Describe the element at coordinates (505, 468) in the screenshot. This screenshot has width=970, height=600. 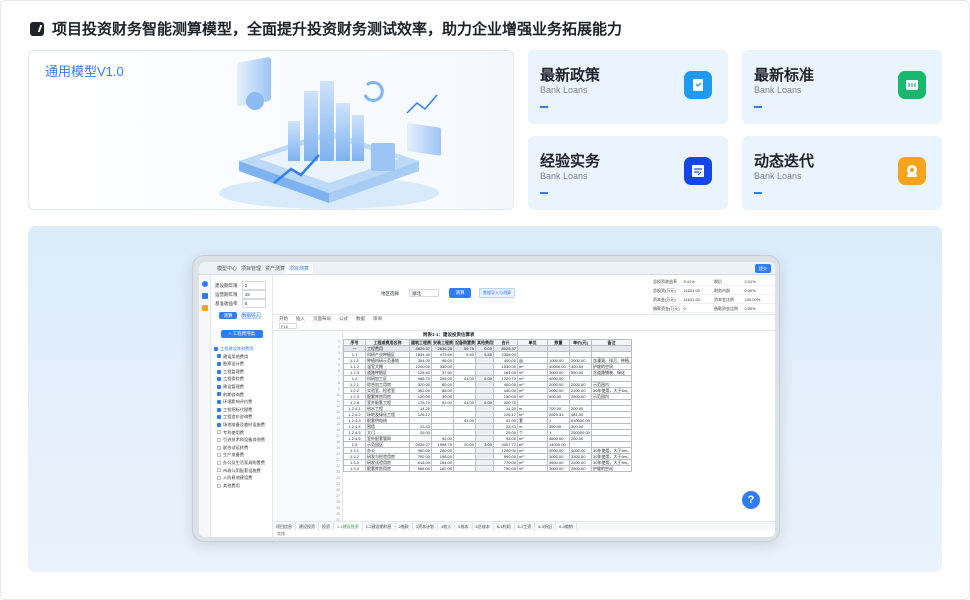
I see `table-cell: 750.00` at that location.